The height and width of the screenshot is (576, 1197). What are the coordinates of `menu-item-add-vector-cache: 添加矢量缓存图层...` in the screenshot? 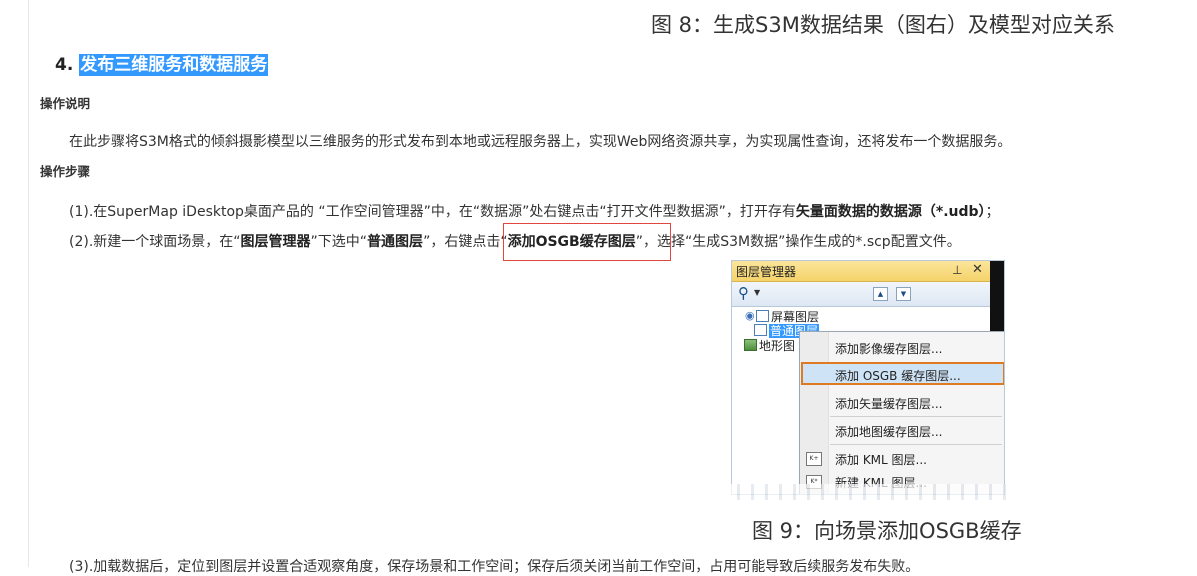 It's located at (888, 403).